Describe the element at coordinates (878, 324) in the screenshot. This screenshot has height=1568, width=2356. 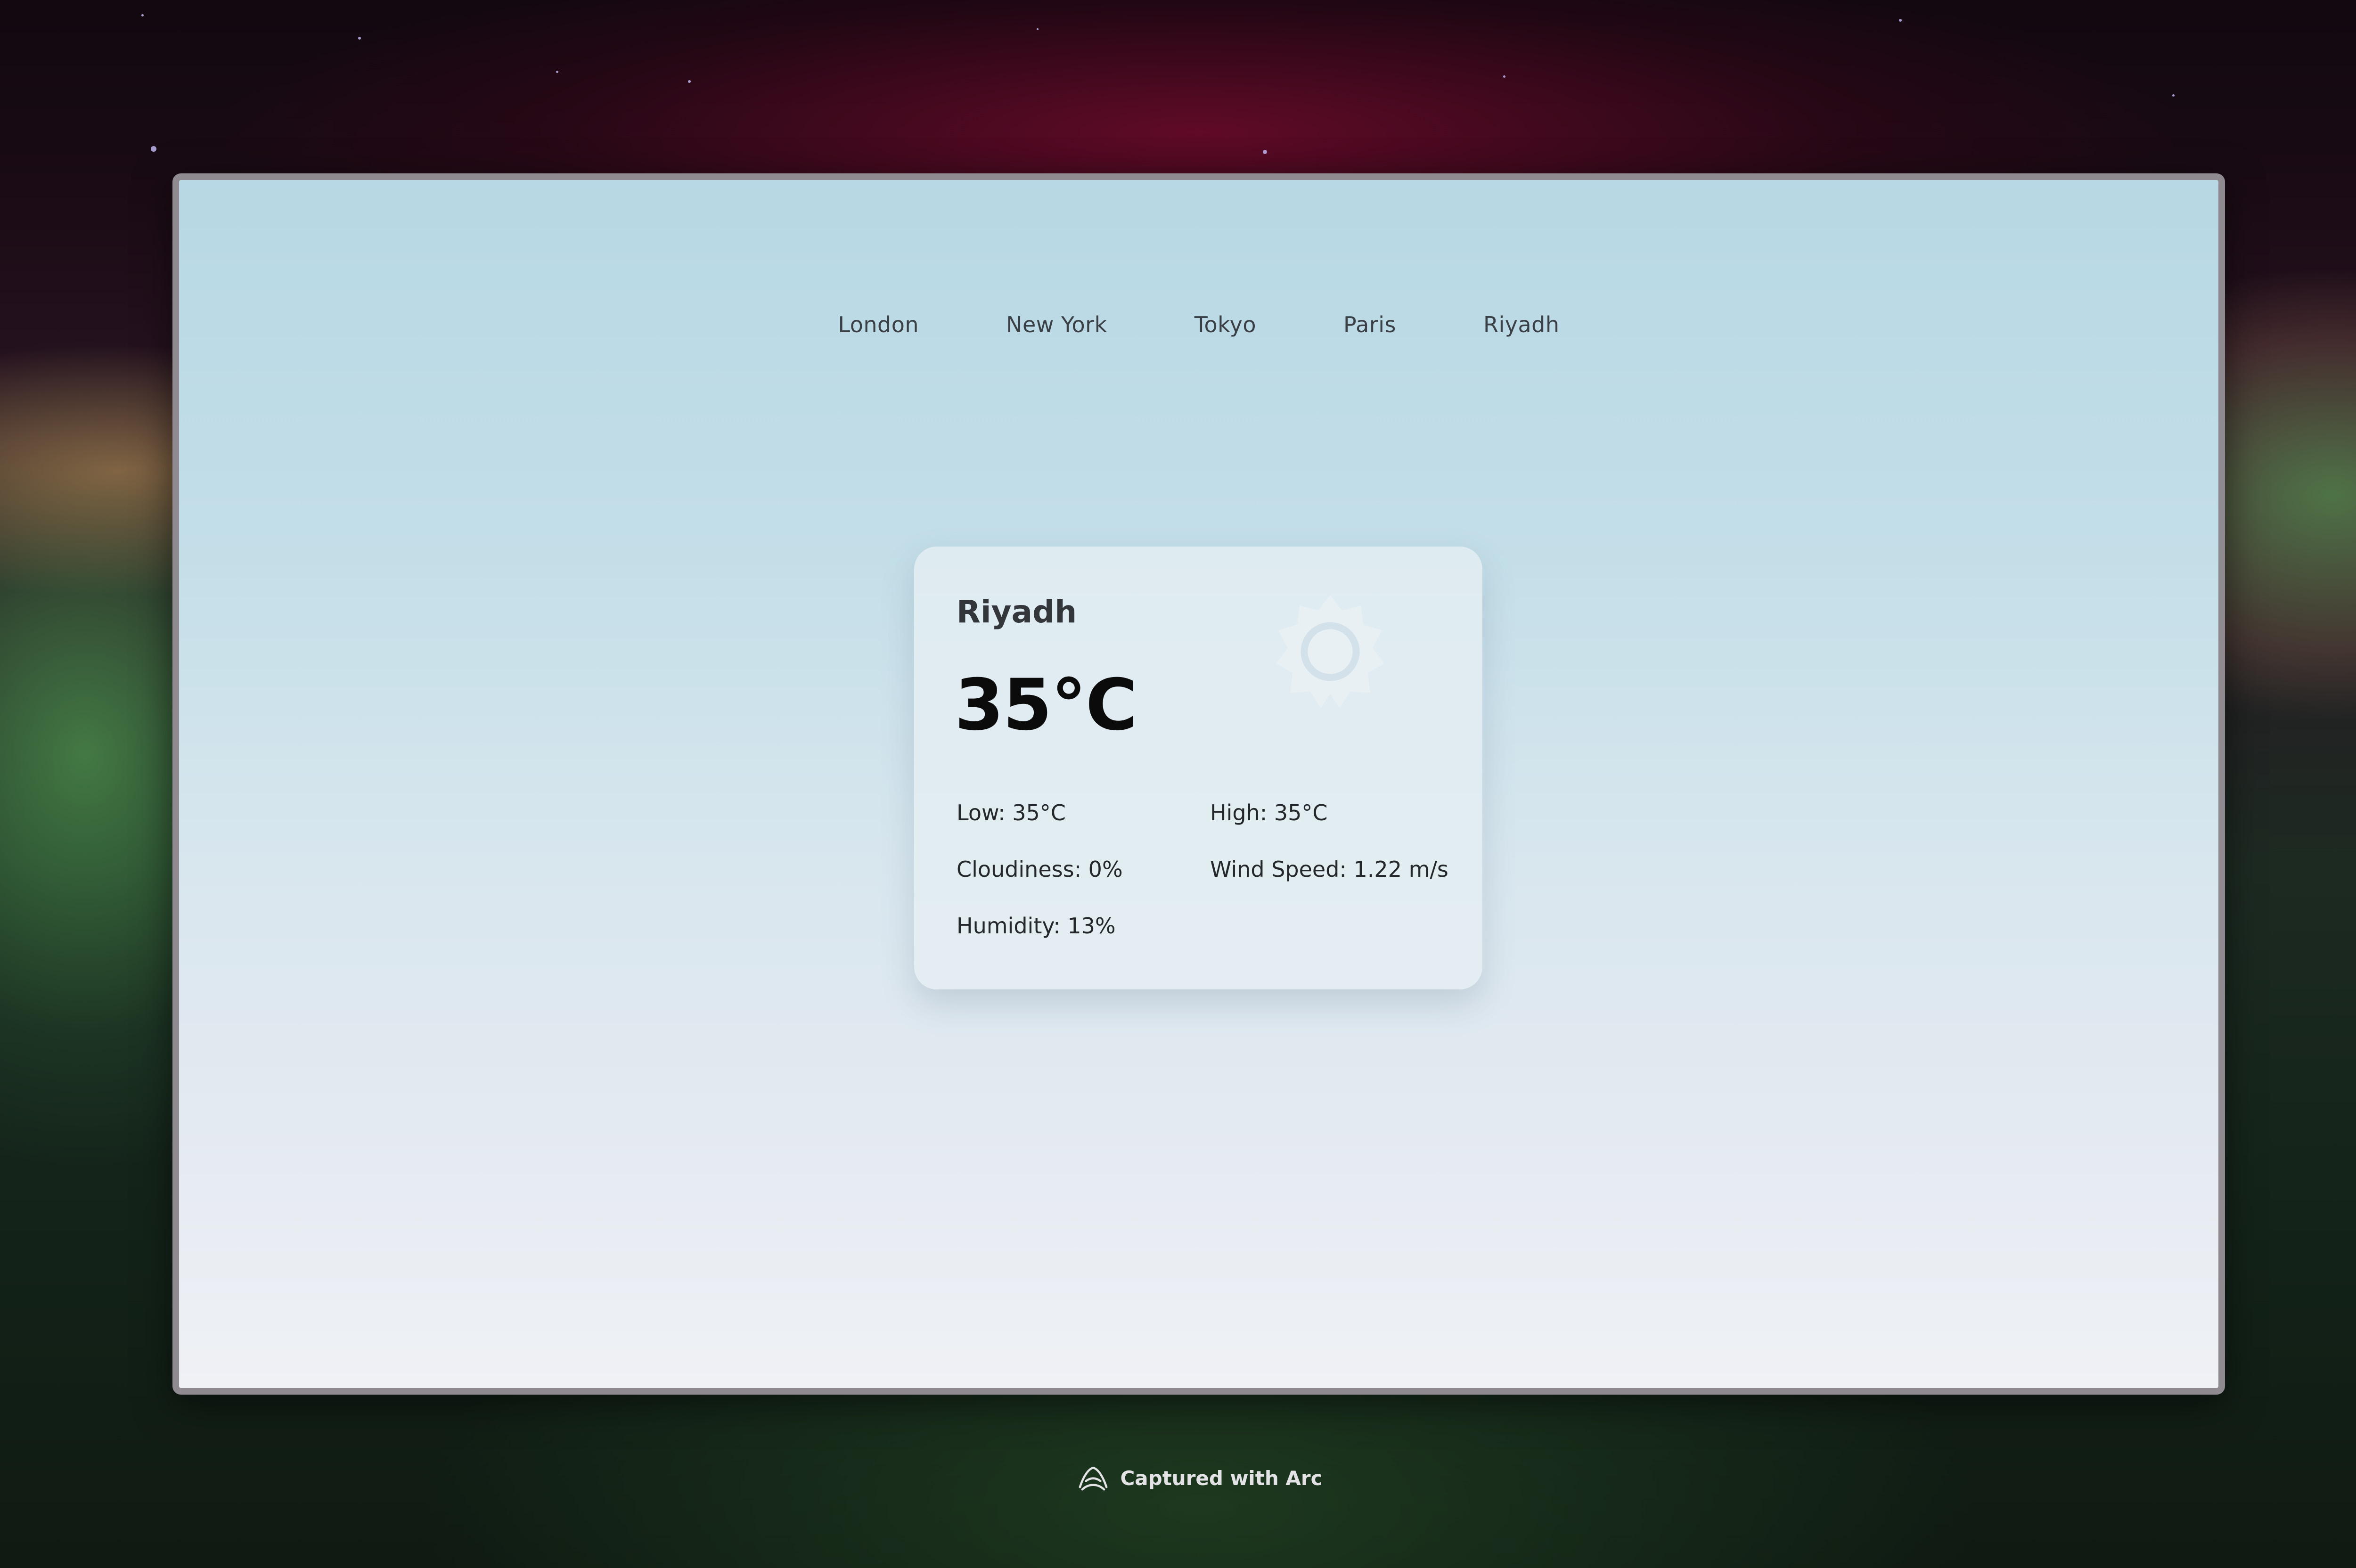
I see `city-link-london: London` at that location.